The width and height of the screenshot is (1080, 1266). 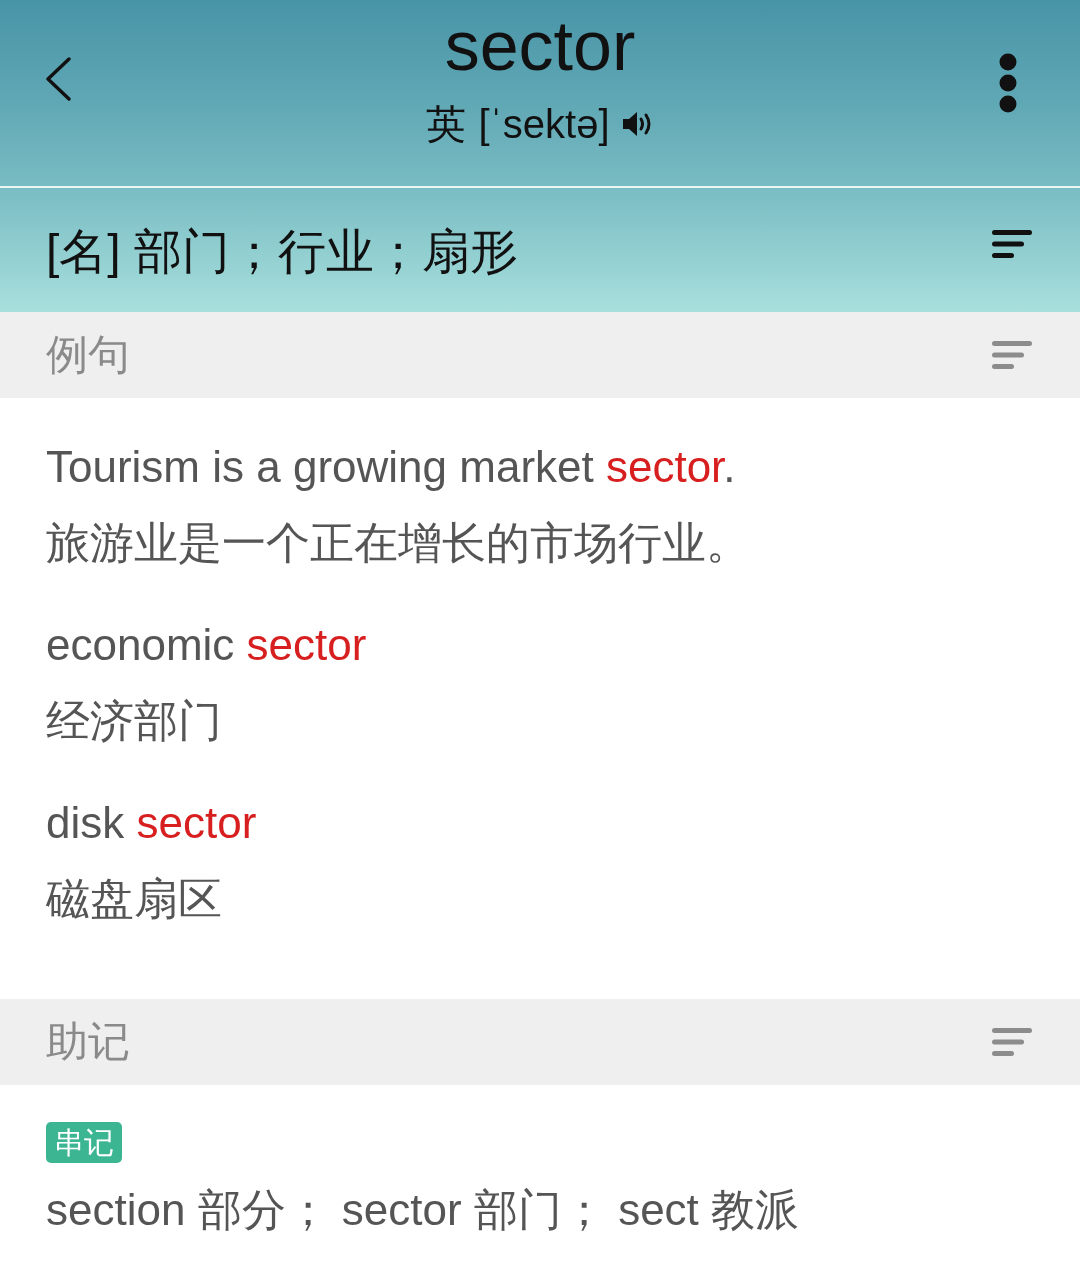 What do you see at coordinates (134, 721) in the screenshot?
I see `example-translation: 经济部门` at bounding box center [134, 721].